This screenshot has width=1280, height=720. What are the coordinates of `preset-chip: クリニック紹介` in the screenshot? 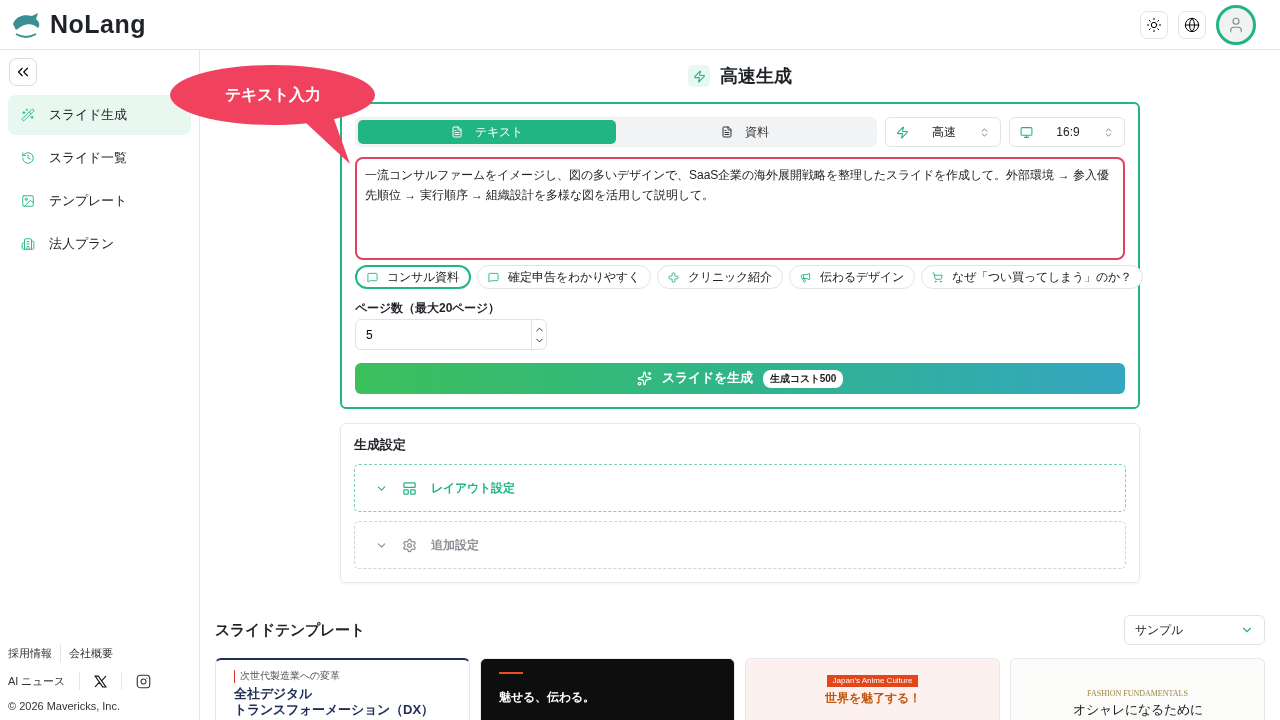 It's located at (720, 277).